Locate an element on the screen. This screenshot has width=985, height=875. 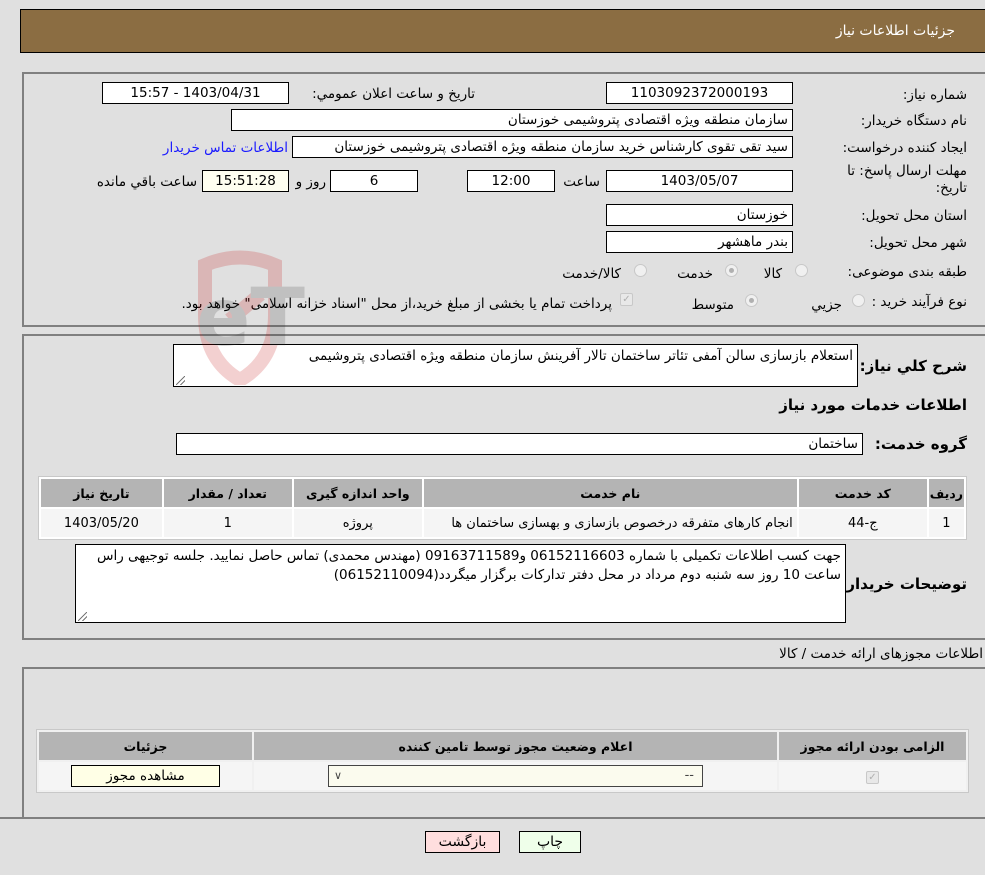
col-row: ردیف is located at coordinates (946, 493).